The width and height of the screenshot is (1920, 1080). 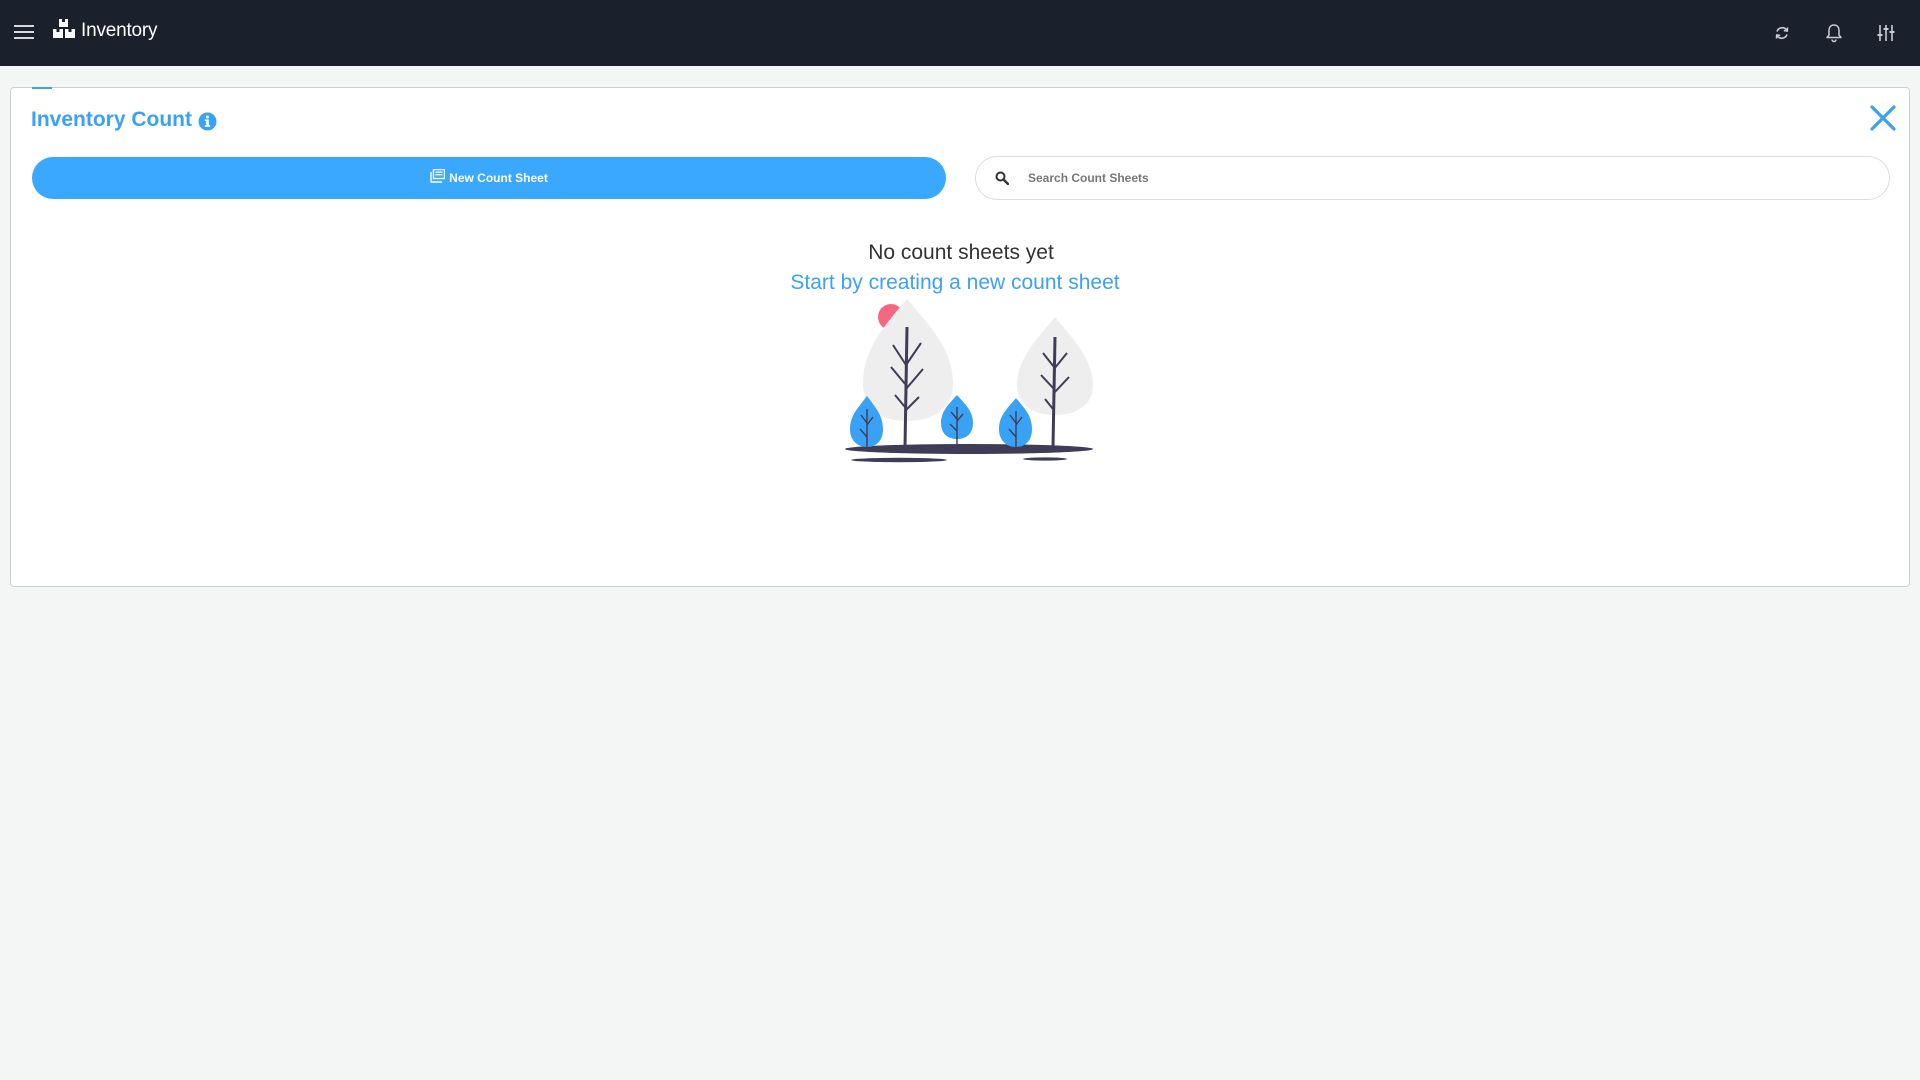 I want to click on app-brand: Inventory, so click(x=105, y=31).